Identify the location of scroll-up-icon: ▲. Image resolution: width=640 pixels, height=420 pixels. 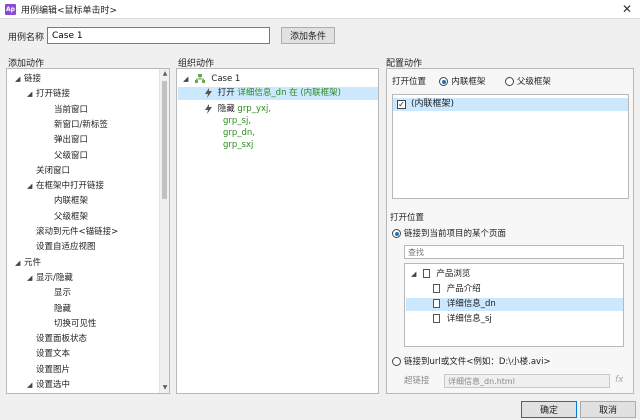
(164, 74).